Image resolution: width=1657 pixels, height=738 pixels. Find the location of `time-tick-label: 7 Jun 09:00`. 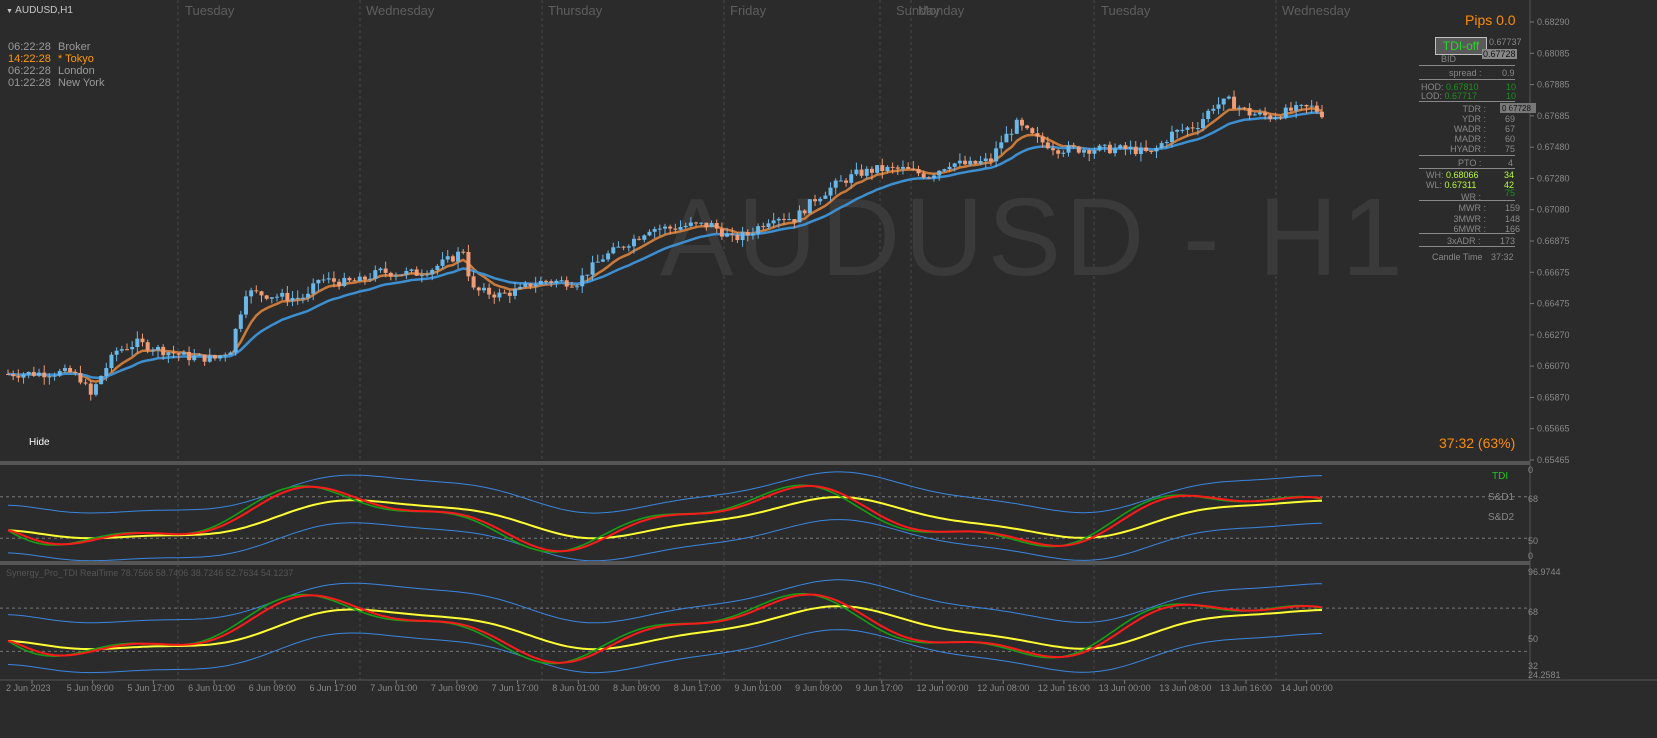

time-tick-label: 7 Jun 09:00 is located at coordinates (454, 688).